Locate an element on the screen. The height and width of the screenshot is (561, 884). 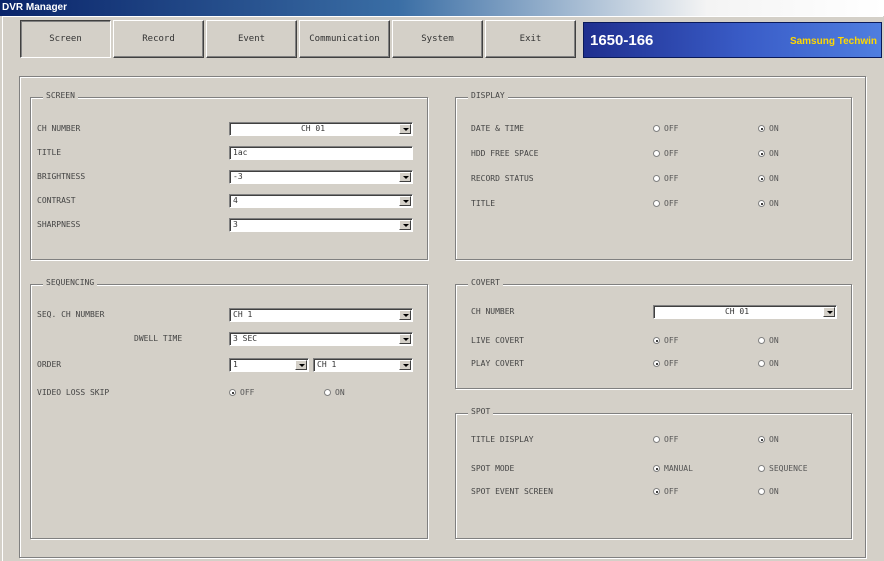
video-loss-skip-label: VIDEO LOSS SKIP is located at coordinates (73, 392).